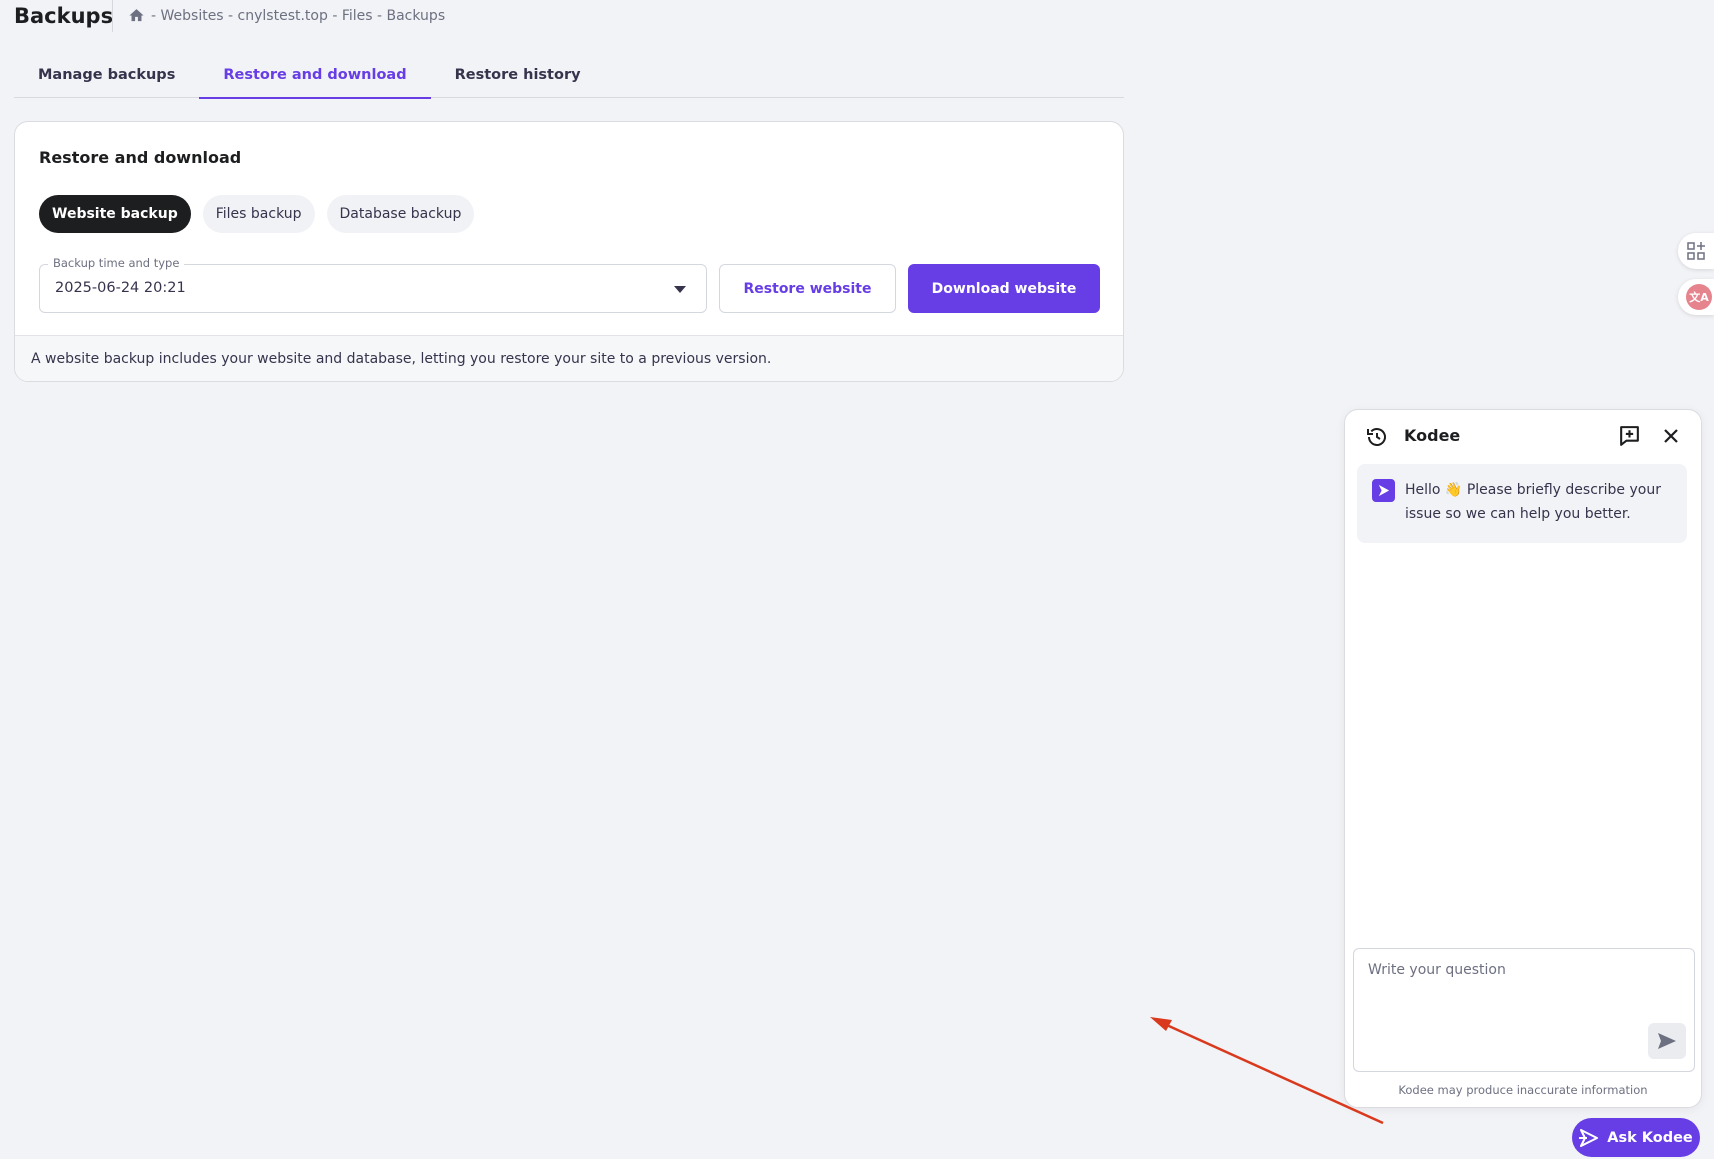 This screenshot has width=1714, height=1159. I want to click on chat-input-box, so click(1524, 1010).